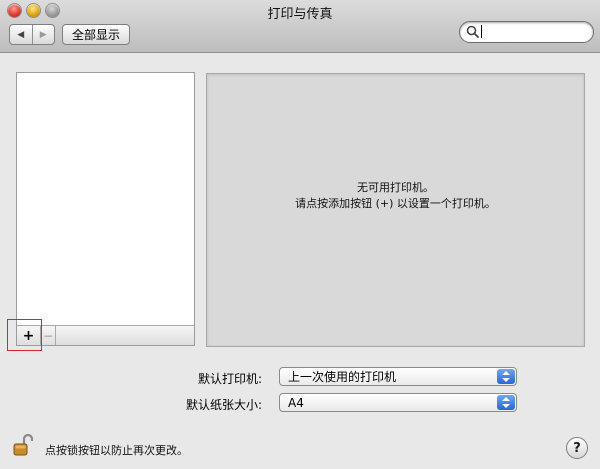 This screenshot has height=469, width=600. I want to click on forward-button: ▶, so click(43, 34).